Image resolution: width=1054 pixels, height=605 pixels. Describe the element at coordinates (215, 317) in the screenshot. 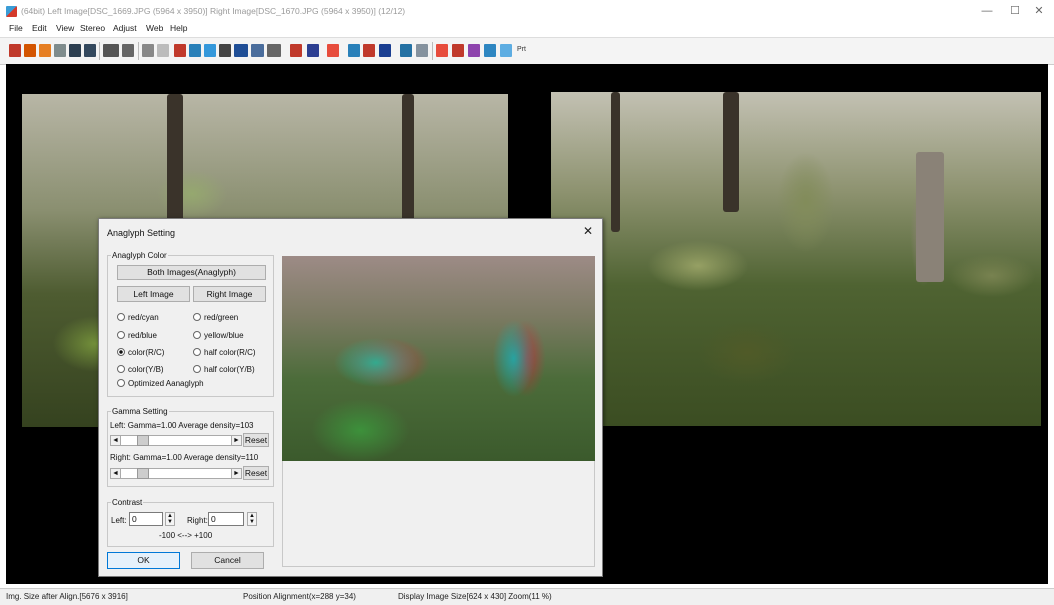

I see `radio-red-green: red/green` at that location.